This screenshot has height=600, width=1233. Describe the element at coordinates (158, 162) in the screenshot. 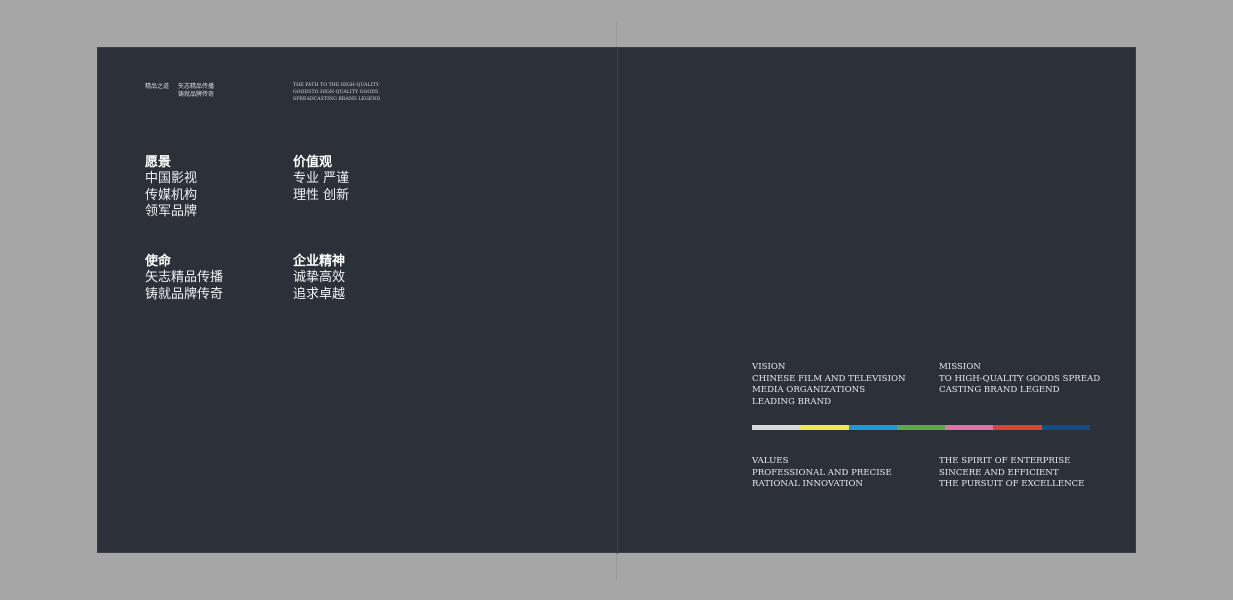

I see `vision-title: 愿景` at that location.